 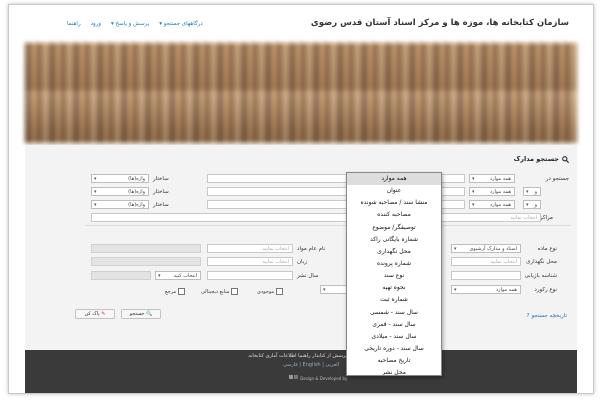 What do you see at coordinates (250, 248) in the screenshot?
I see `material-name-input: انتخاب نمایید` at bounding box center [250, 248].